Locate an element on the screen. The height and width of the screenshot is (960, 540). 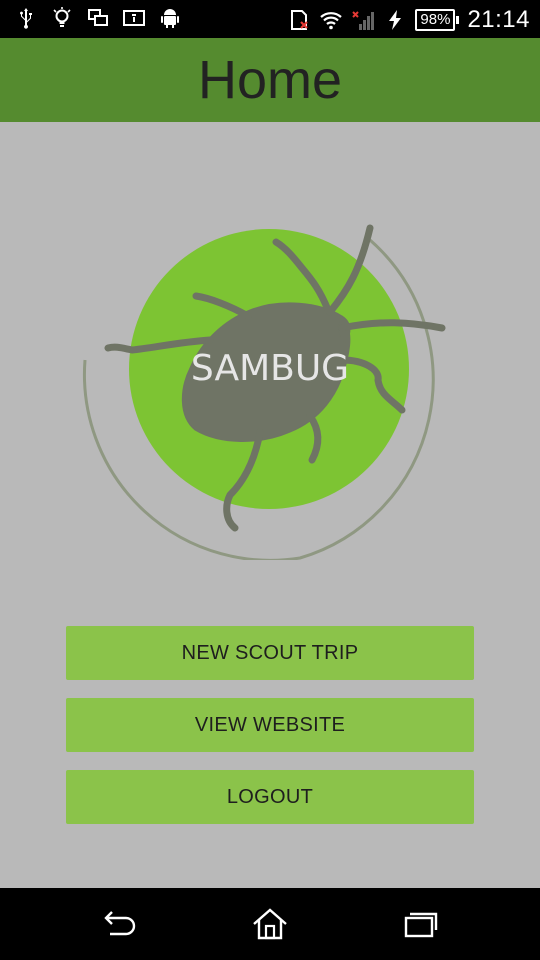
action-bar: Home is located at coordinates (270, 80).